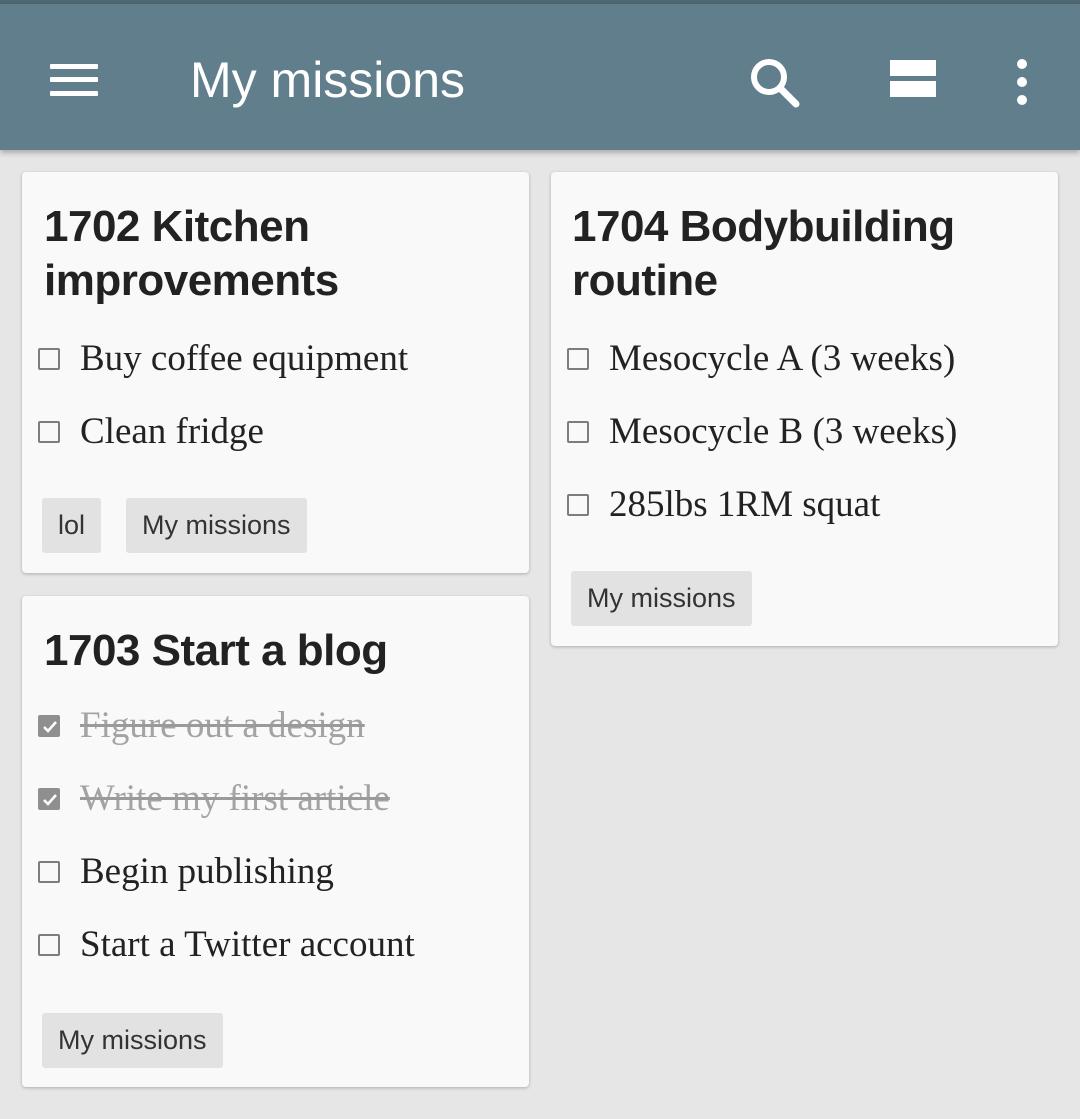 This screenshot has width=1080, height=1119. Describe the element at coordinates (172, 431) in the screenshot. I see `item-label: Clean fridge` at that location.